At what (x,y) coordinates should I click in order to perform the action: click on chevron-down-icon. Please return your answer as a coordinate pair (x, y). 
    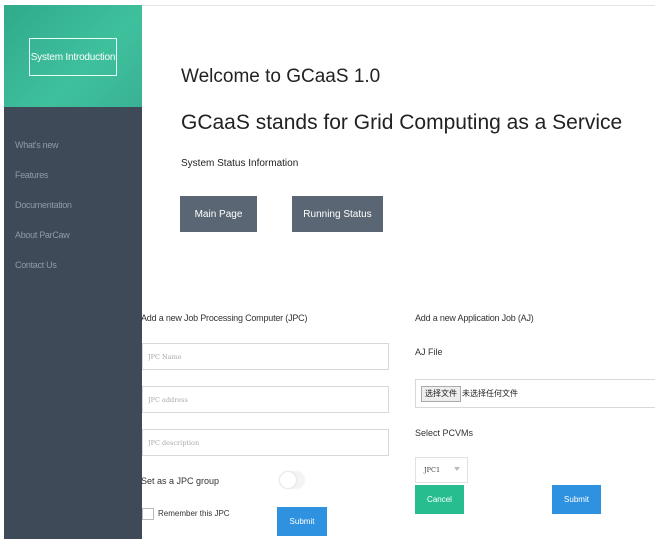
    Looking at the image, I should click on (457, 469).